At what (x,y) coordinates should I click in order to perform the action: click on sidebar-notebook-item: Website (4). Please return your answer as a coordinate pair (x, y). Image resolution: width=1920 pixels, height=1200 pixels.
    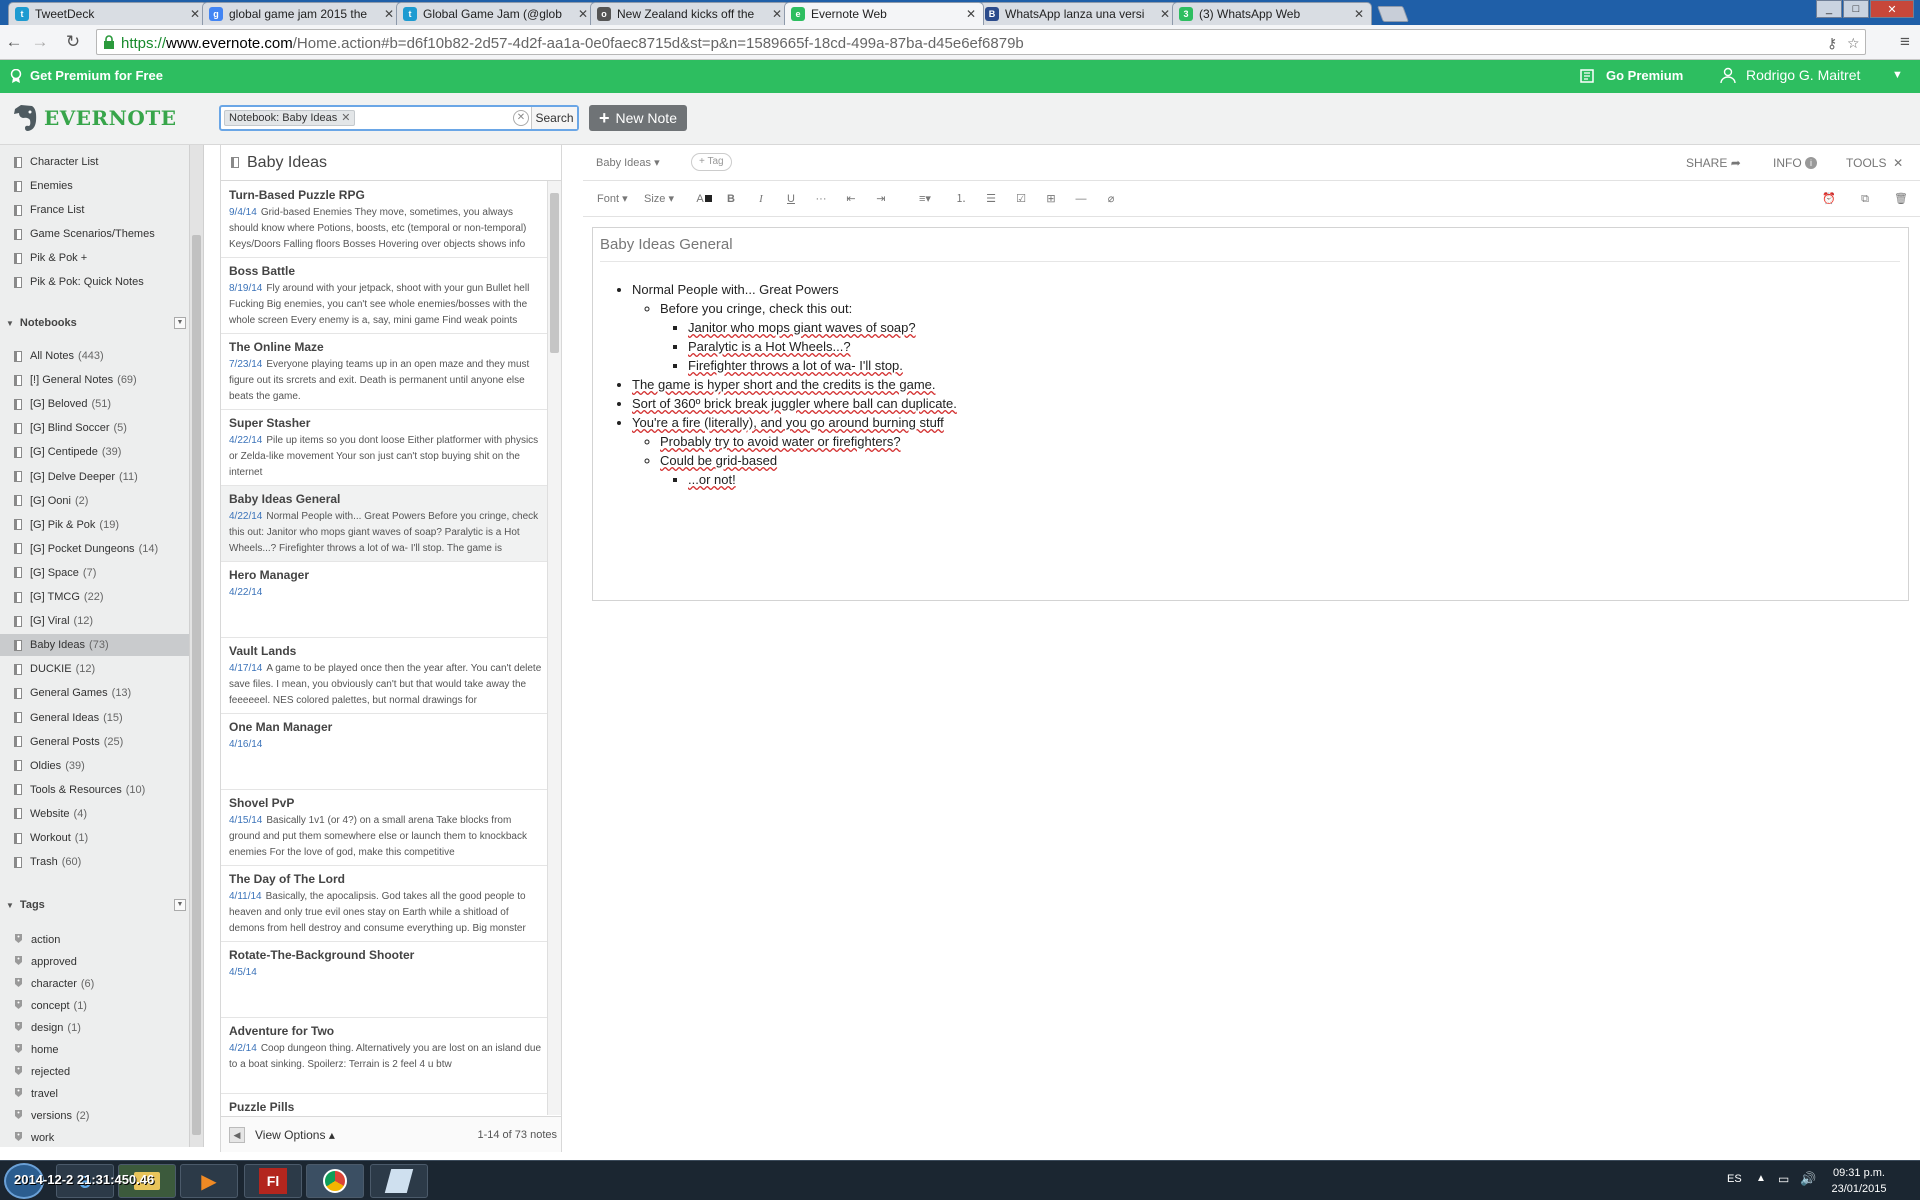
    Looking at the image, I should click on (95, 814).